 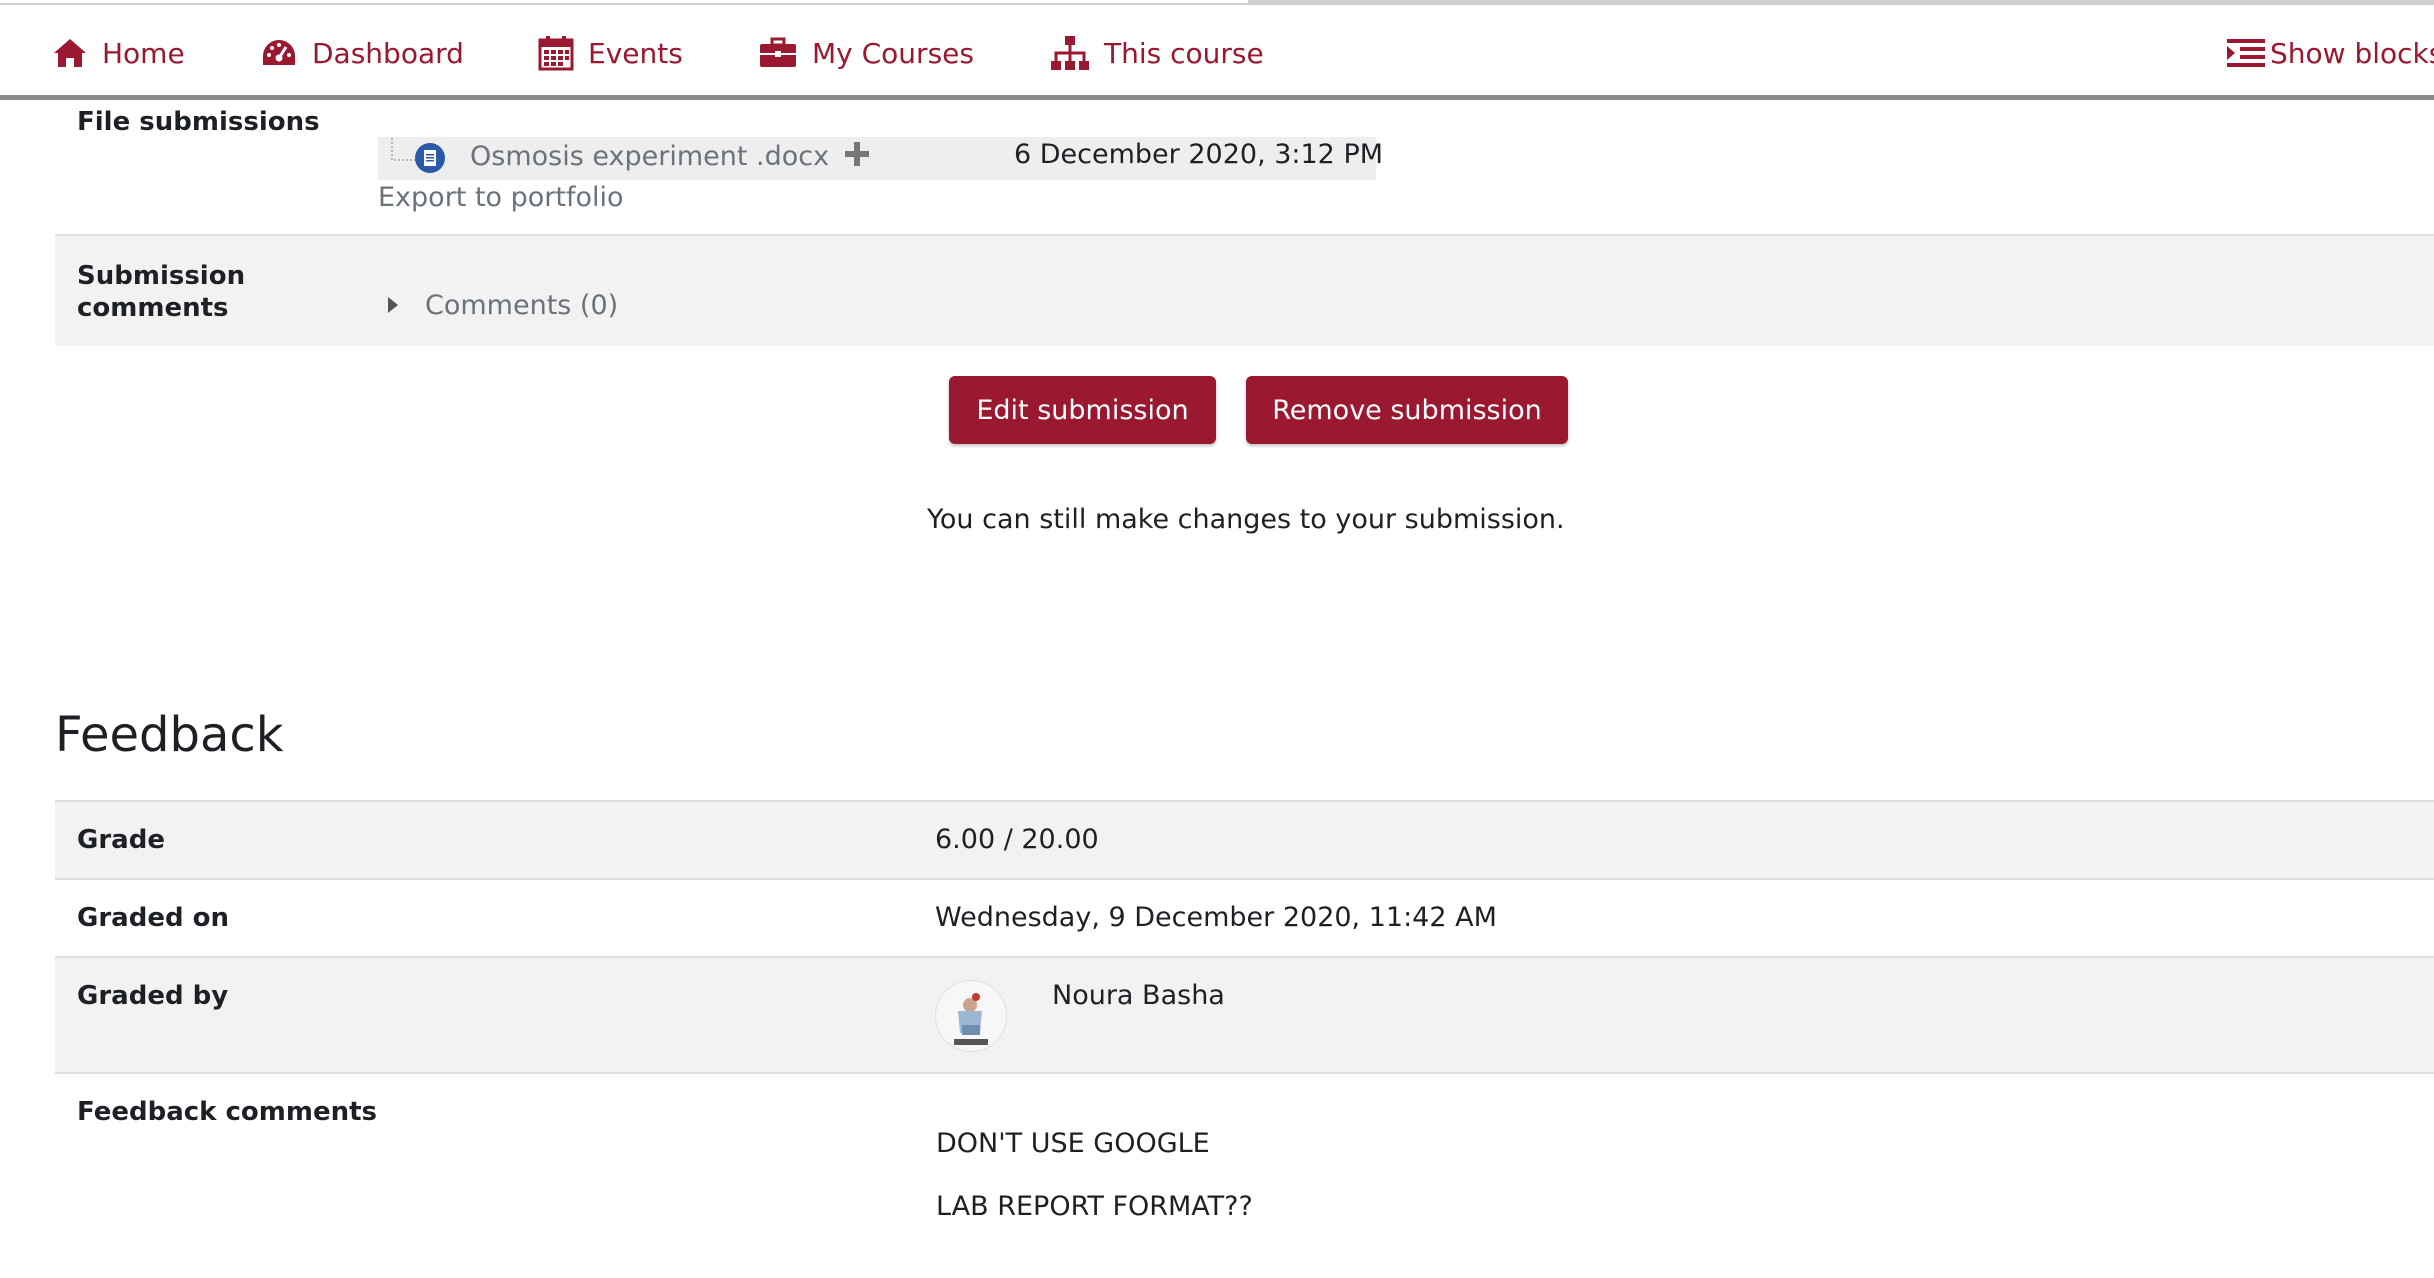 What do you see at coordinates (388, 53) in the screenshot?
I see `nav-dashboard-label: Dashboard` at bounding box center [388, 53].